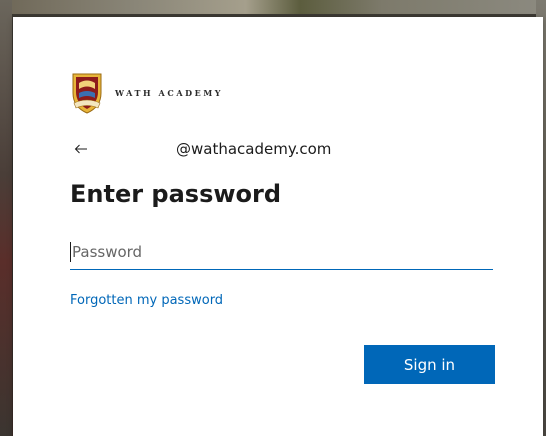 Image resolution: width=546 pixels, height=436 pixels. What do you see at coordinates (429, 364) in the screenshot?
I see `sign-in-button: Sign in` at bounding box center [429, 364].